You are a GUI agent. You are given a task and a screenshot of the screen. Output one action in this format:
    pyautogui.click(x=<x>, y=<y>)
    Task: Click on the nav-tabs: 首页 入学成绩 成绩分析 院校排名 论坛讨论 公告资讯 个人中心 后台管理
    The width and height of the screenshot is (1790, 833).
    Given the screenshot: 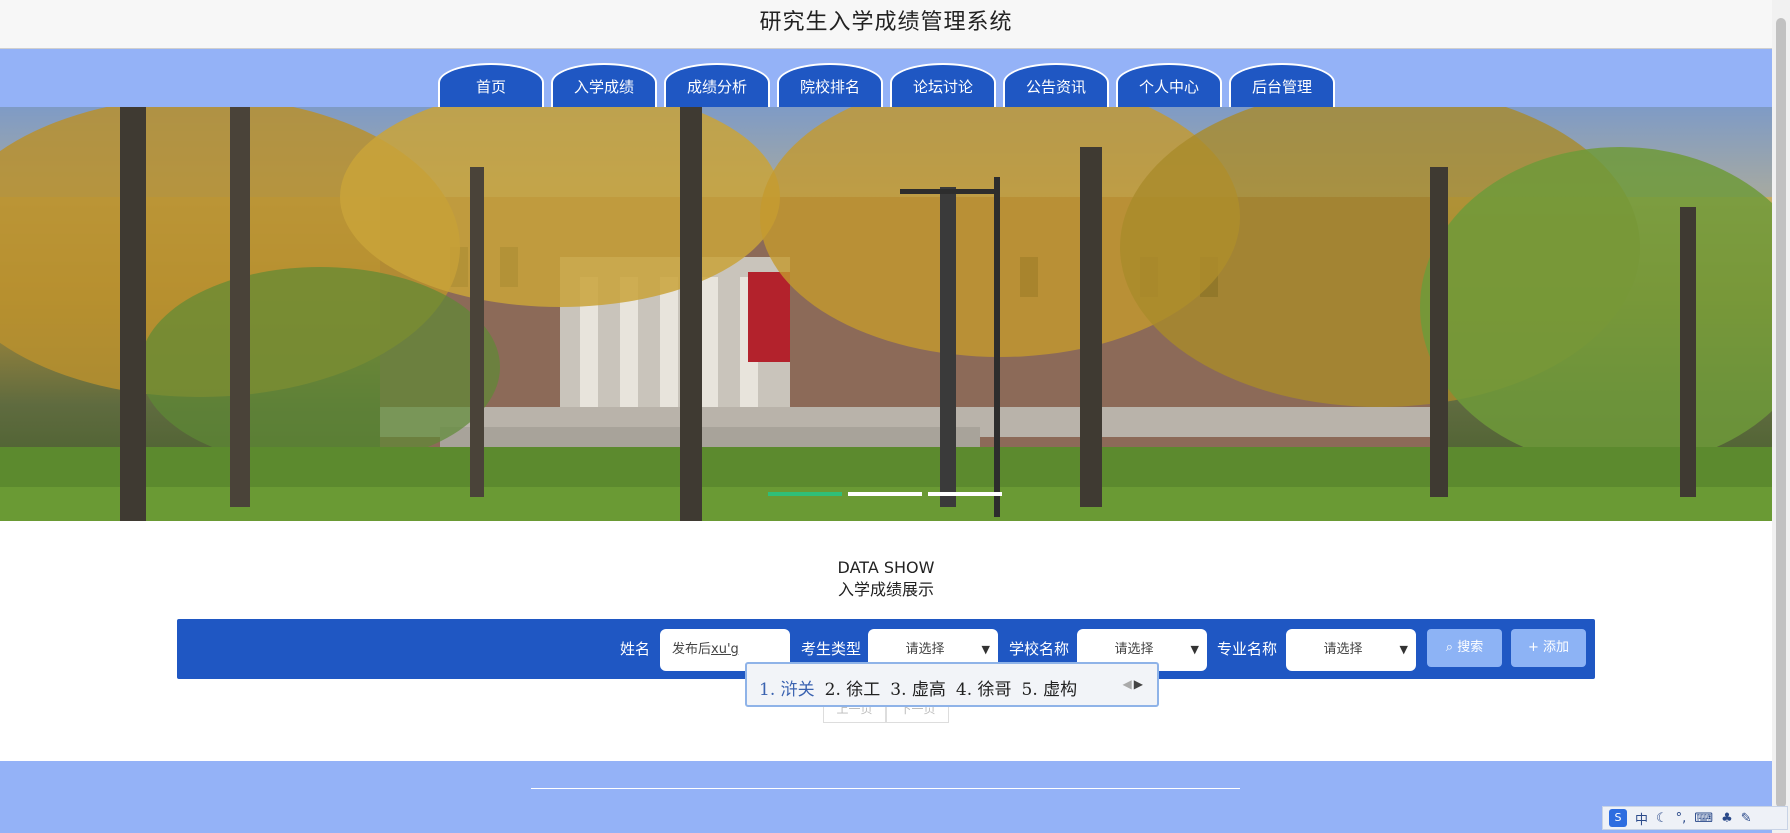 What is the action you would take?
    pyautogui.click(x=886, y=85)
    